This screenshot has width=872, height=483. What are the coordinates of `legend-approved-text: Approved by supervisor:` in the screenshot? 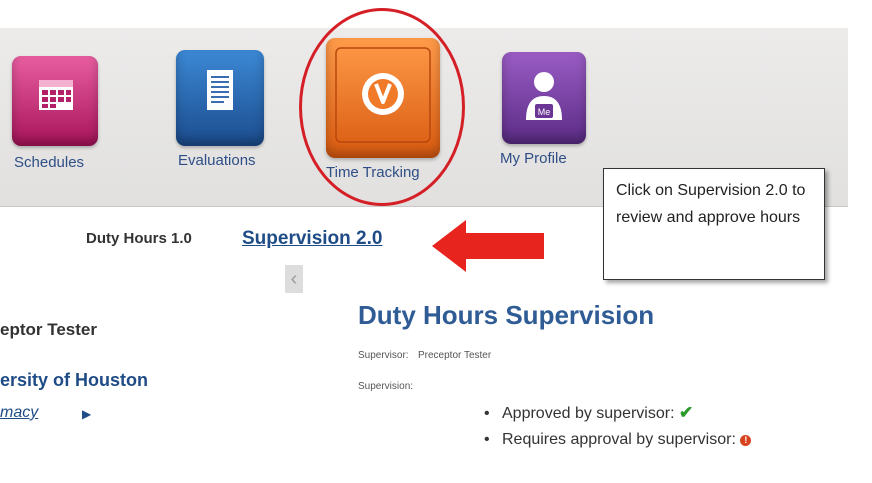 It's located at (588, 413).